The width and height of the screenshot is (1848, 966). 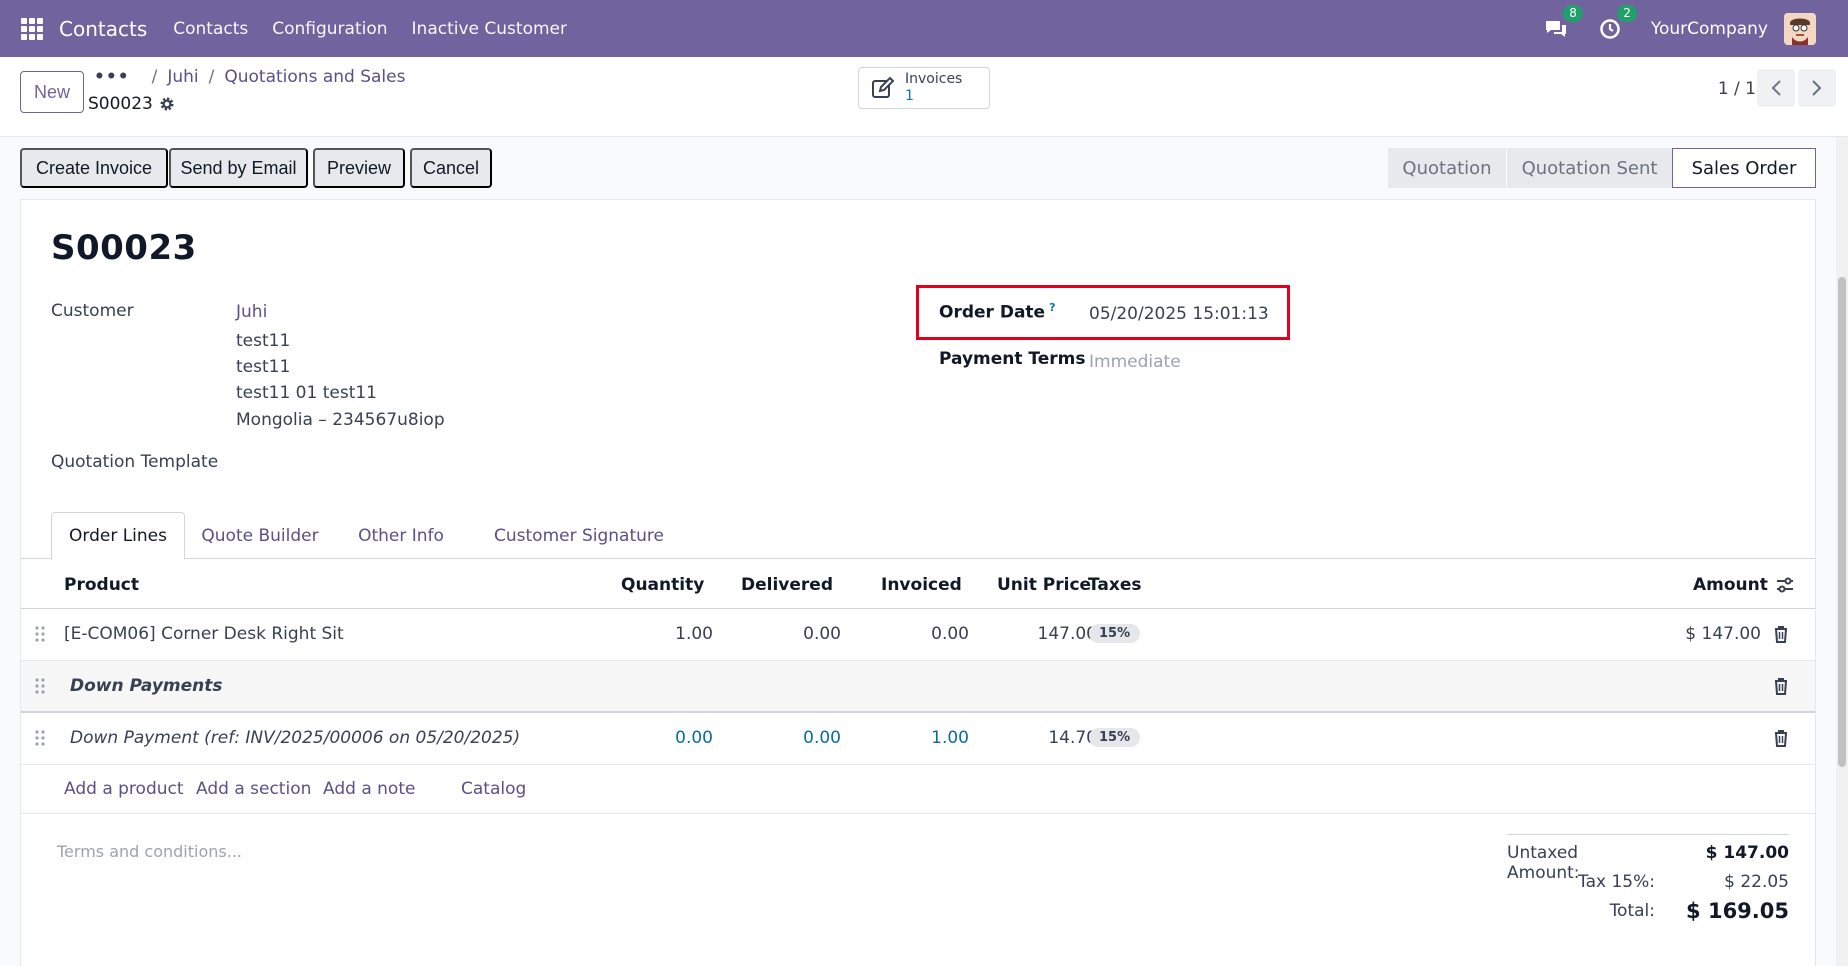 I want to click on stage-quotation-sent: Quotation Sent, so click(x=1589, y=168).